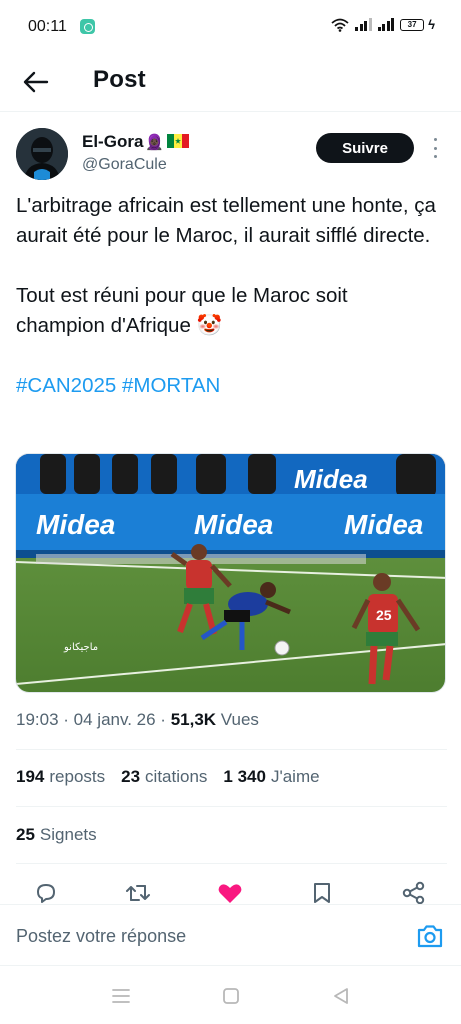 The height and width of the screenshot is (1024, 461). I want to click on camera-icon, so click(430, 936).